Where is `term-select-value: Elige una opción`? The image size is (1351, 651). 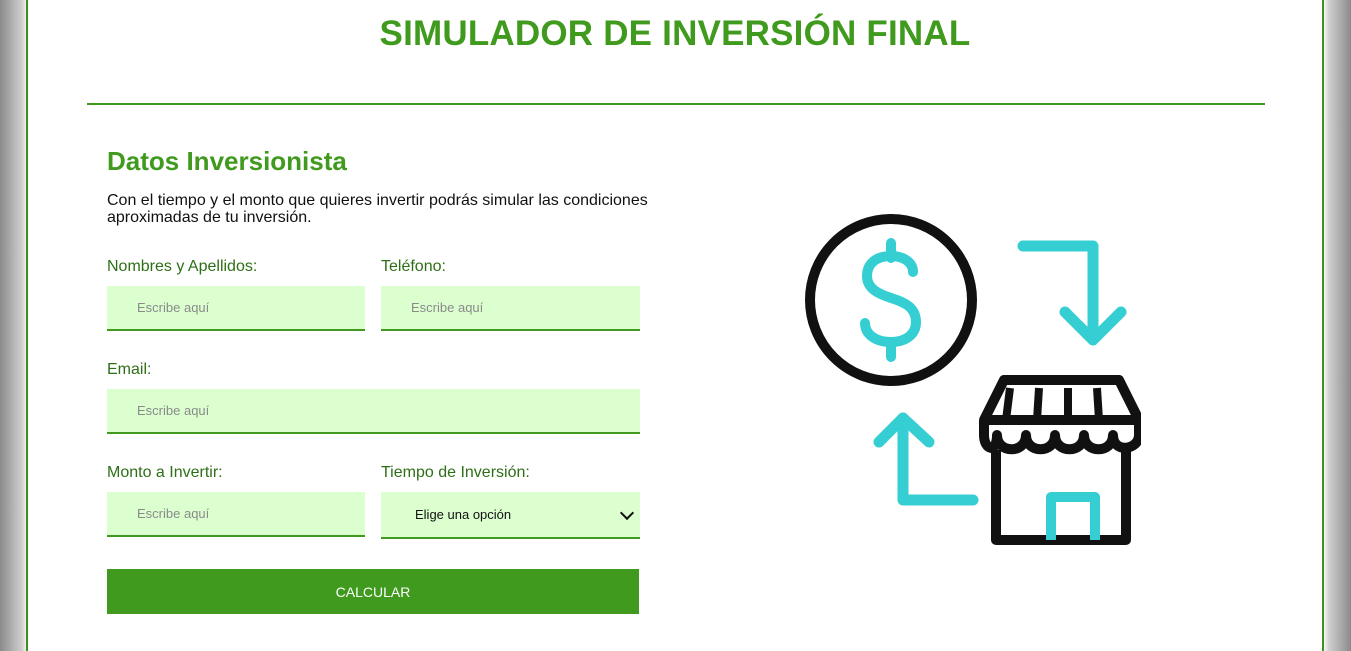 term-select-value: Elige una opción is located at coordinates (463, 514).